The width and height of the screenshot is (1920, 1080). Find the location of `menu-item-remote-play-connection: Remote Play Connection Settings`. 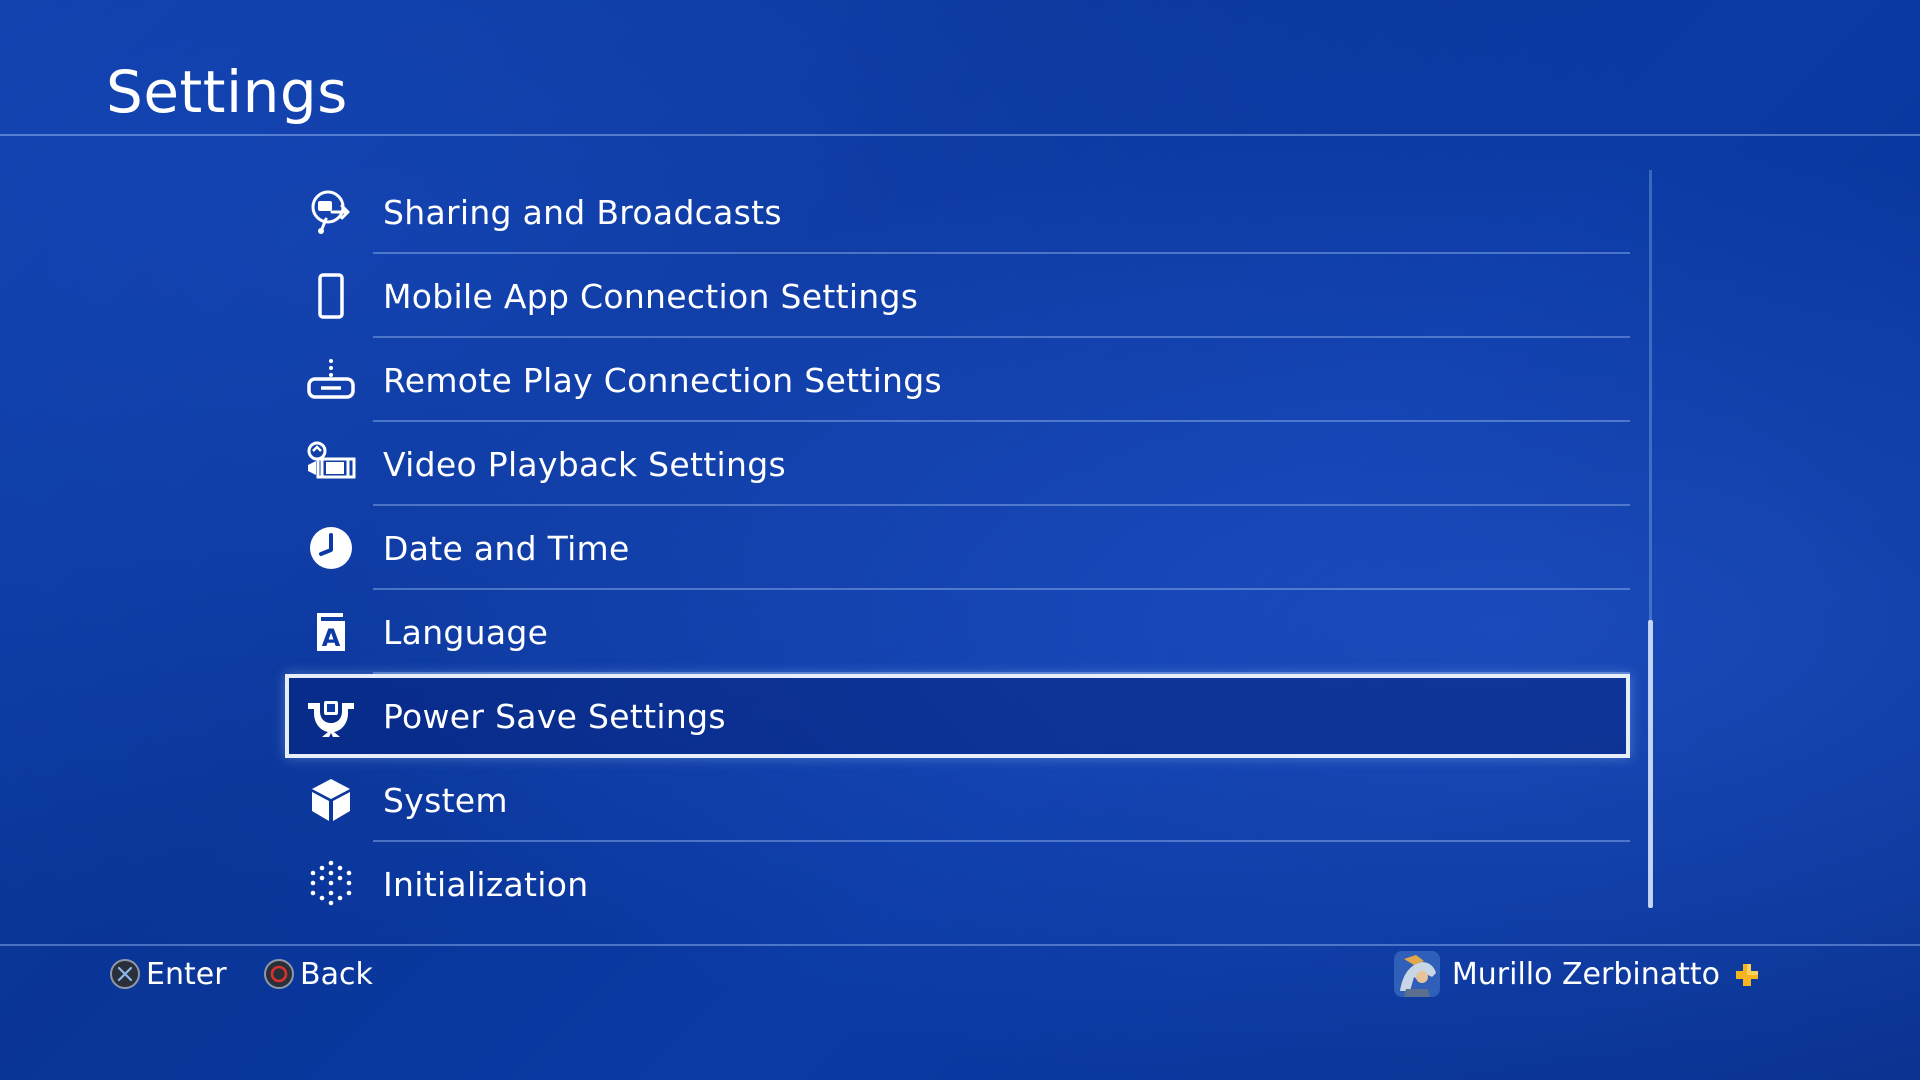

menu-item-remote-play-connection: Remote Play Connection Settings is located at coordinates (957, 380).